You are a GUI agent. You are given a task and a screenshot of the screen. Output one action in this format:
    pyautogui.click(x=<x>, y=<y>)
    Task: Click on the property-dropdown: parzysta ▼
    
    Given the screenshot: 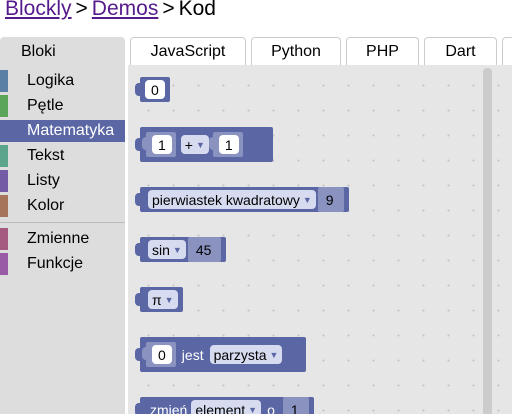 What is the action you would take?
    pyautogui.click(x=246, y=354)
    